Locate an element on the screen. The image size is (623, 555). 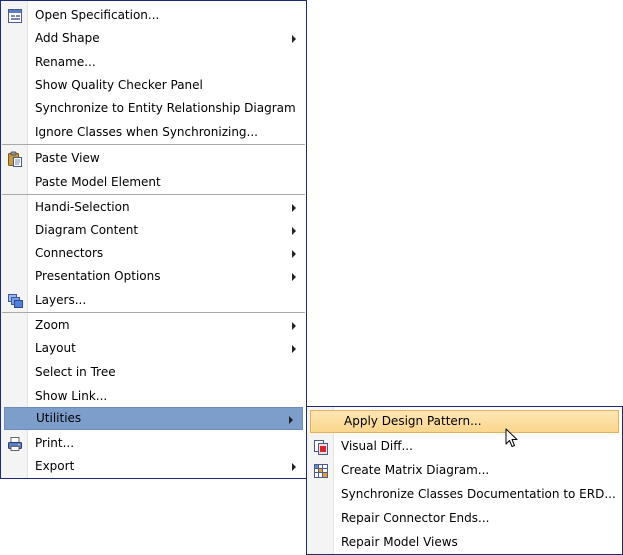
menu-item-zoom: Zoom is located at coordinates (153, 325).